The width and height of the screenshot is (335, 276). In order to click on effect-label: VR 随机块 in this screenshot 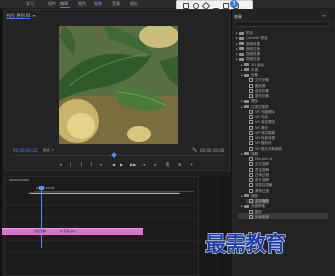, I will do `click(263, 143)`.